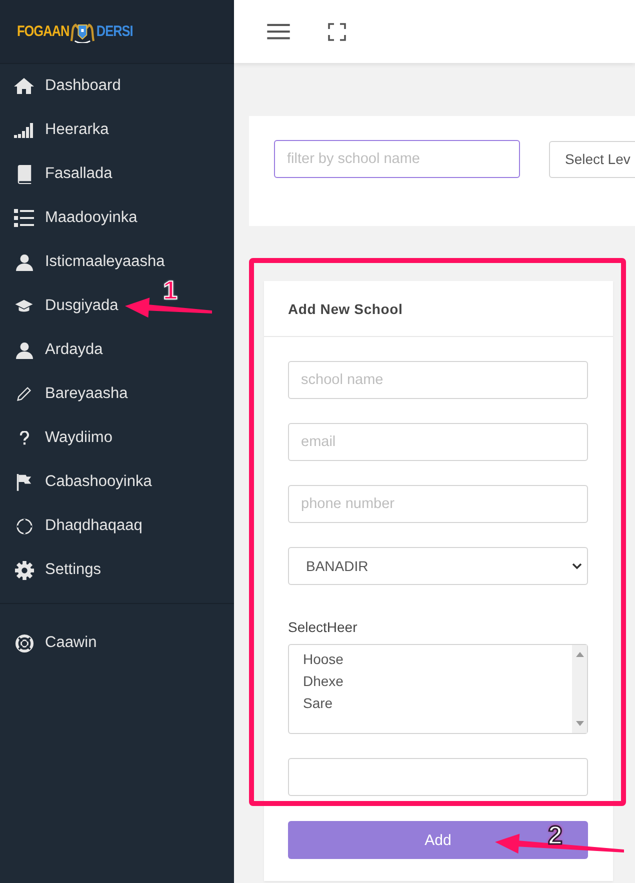 The width and height of the screenshot is (635, 883). Describe the element at coordinates (579, 689) in the screenshot. I see `scrollbar` at that location.